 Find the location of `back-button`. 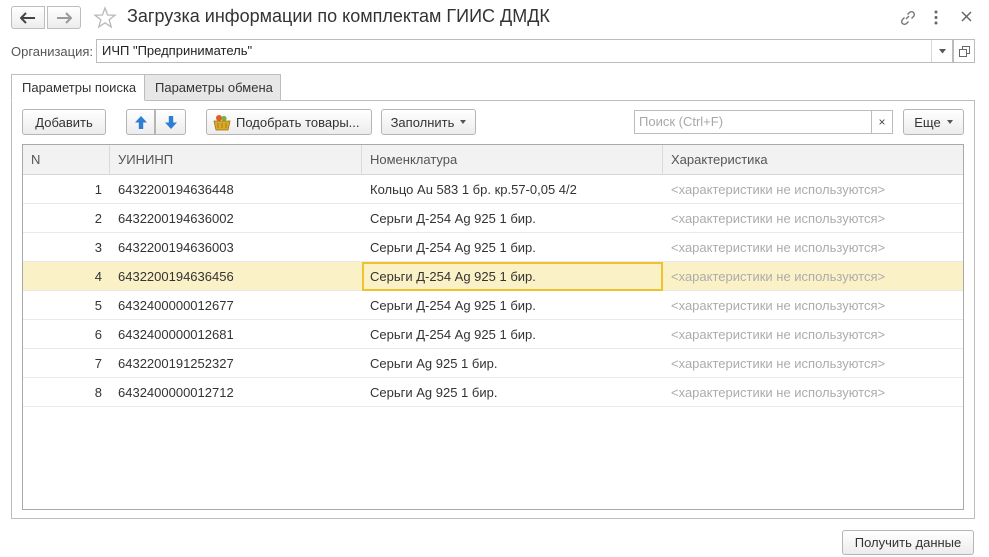

back-button is located at coordinates (28, 17).